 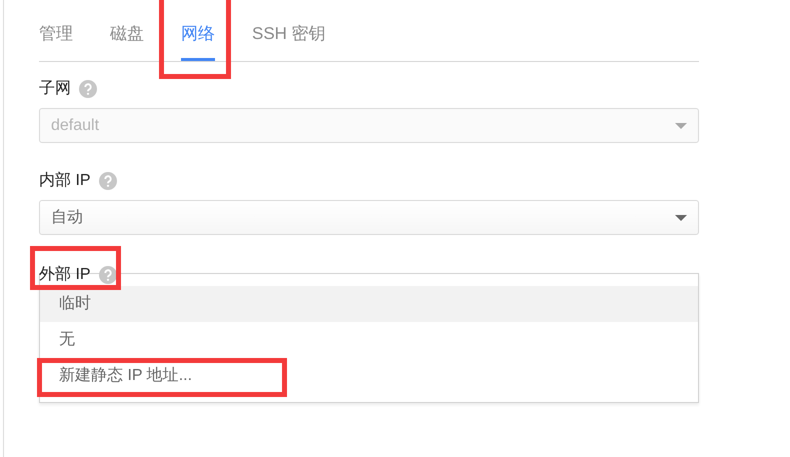 I want to click on tab: 管理, so click(x=56, y=40).